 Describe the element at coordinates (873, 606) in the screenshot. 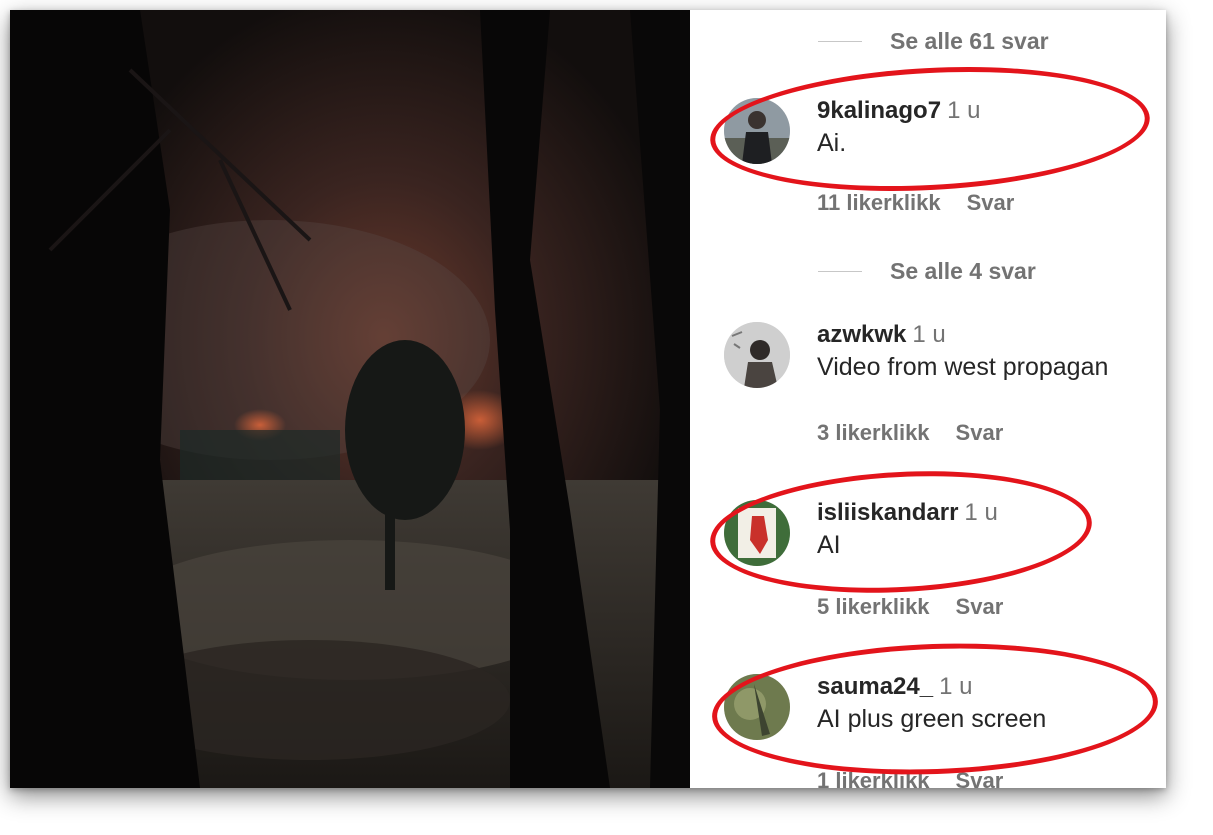

I see `like-count: 5 likerklikk` at that location.